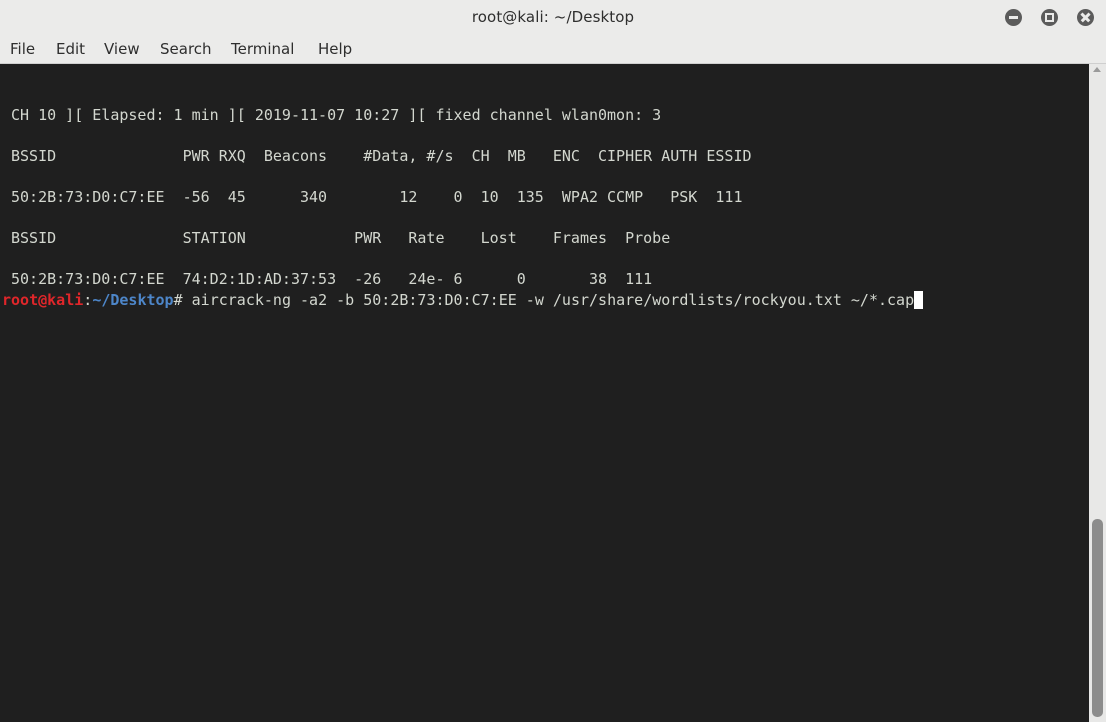 The image size is (1106, 722). I want to click on title-bar: root@kali: ~/Desktop, so click(553, 18).